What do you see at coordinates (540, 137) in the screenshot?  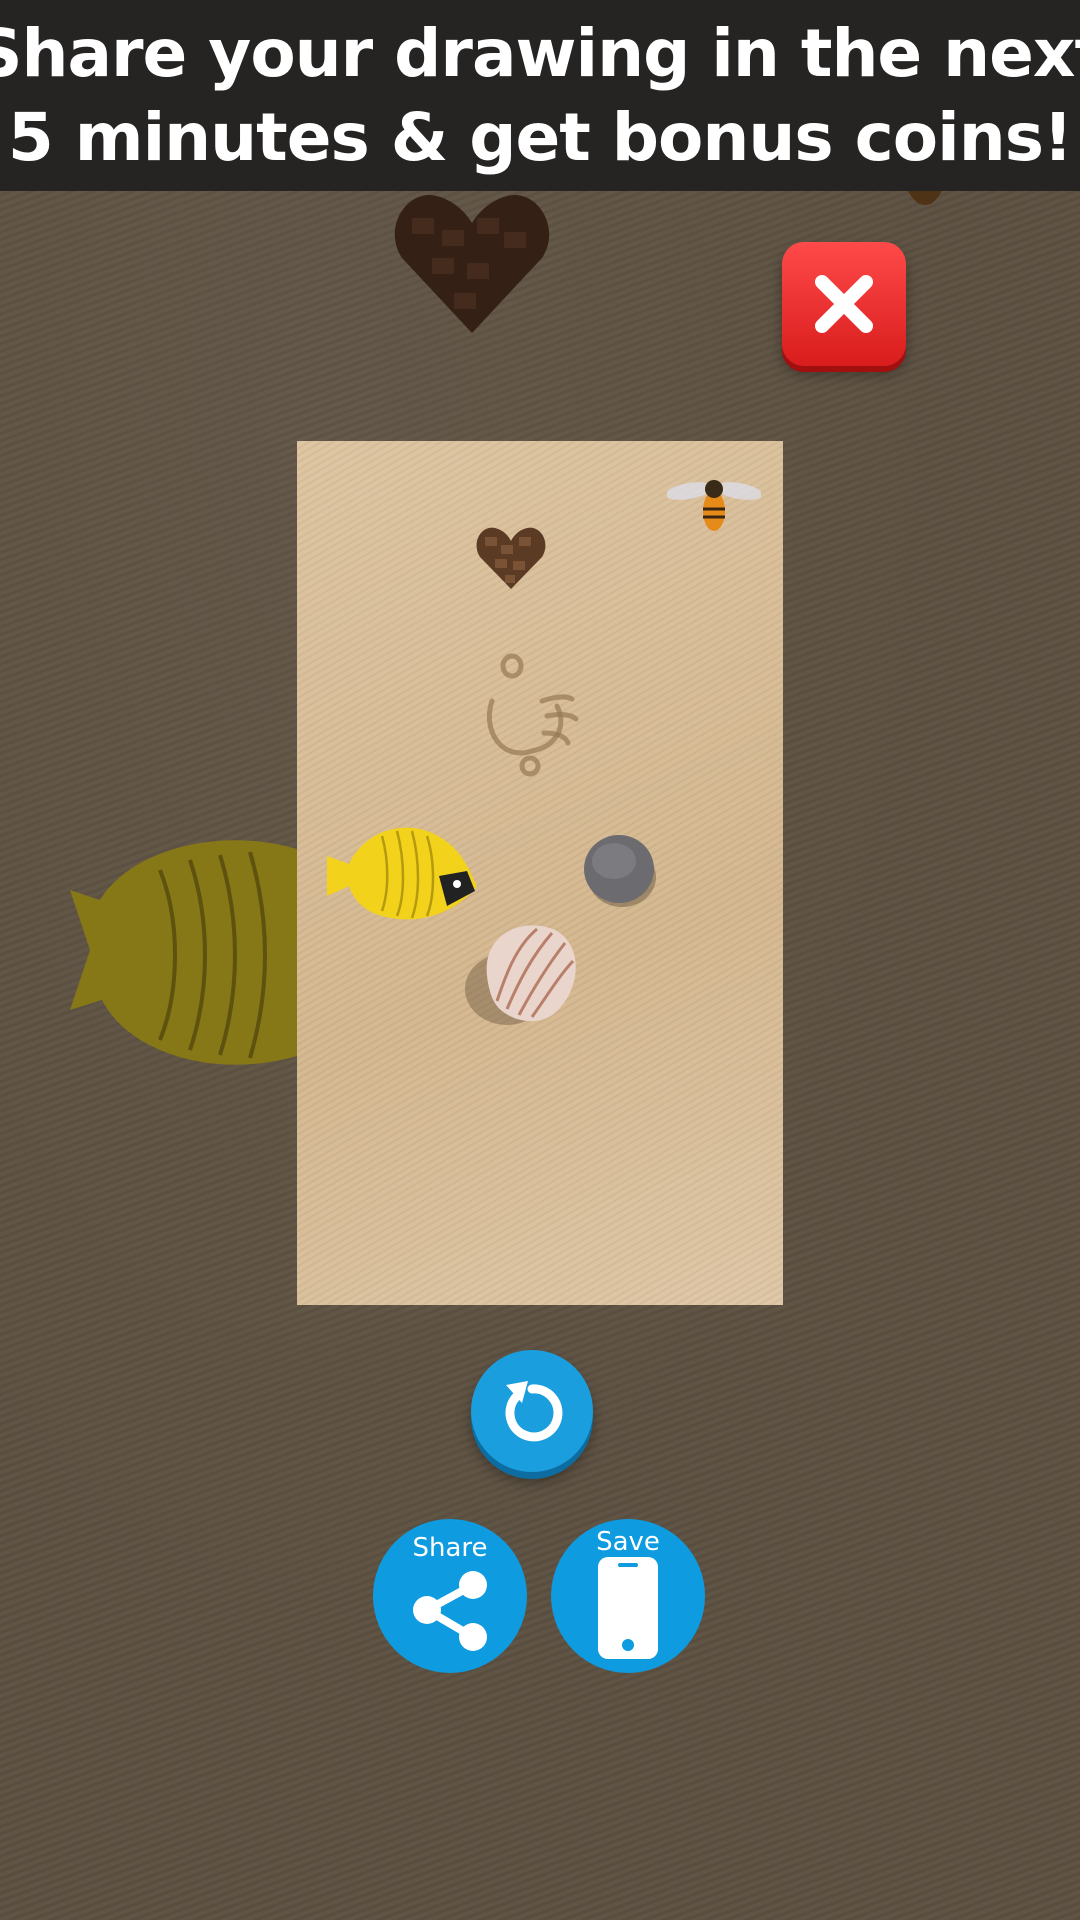 I see `banner-line-2: 5 minutes & get bonus coins!` at bounding box center [540, 137].